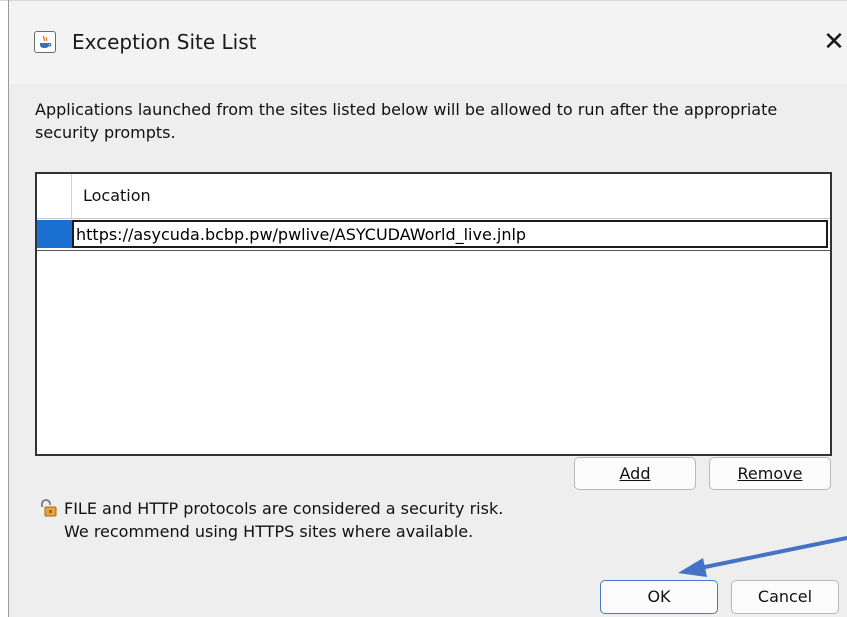 This screenshot has height=617, width=847. I want to click on column-header-location: Location, so click(117, 196).